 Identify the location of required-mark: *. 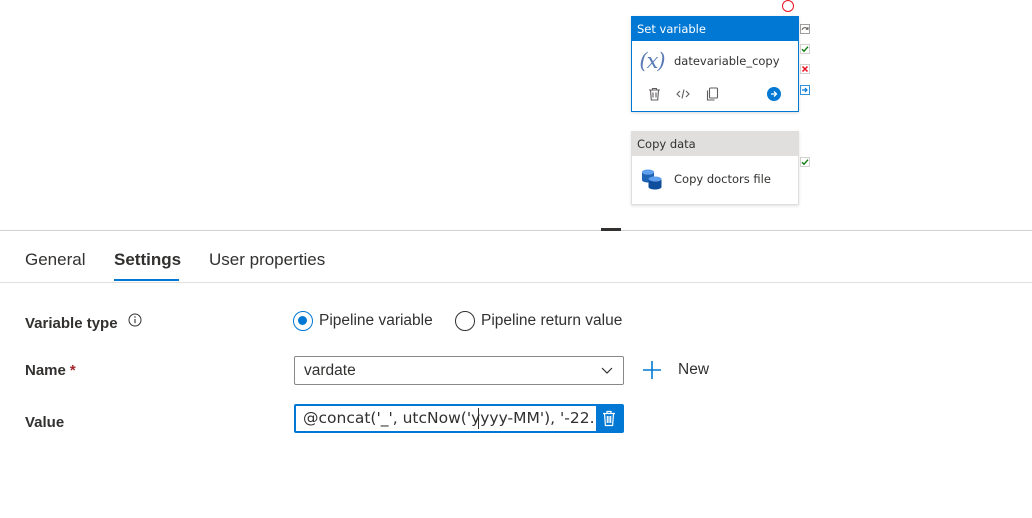
(72, 370).